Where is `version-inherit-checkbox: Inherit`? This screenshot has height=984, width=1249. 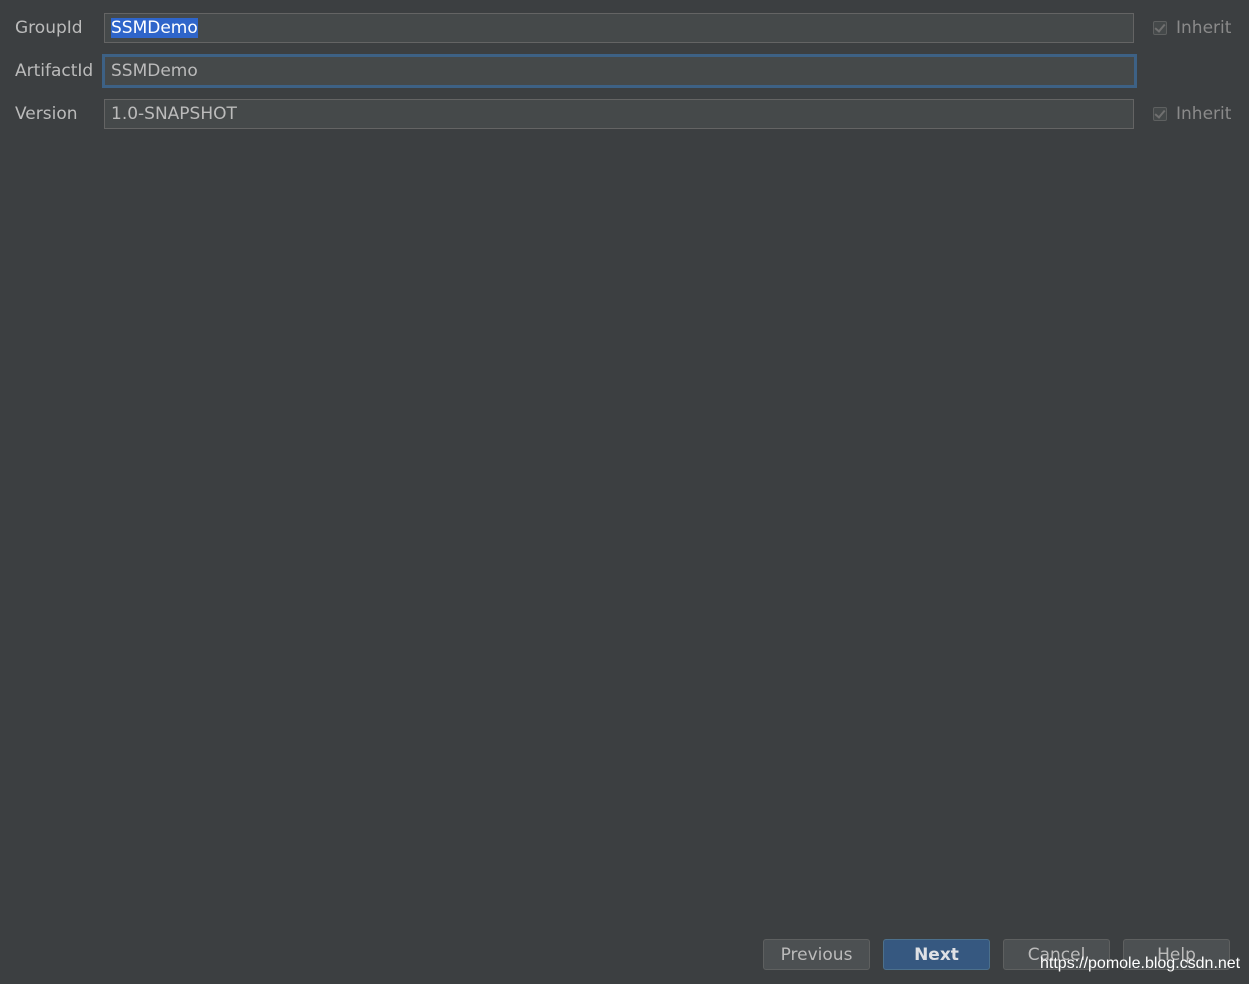 version-inherit-checkbox: Inherit is located at coordinates (1192, 114).